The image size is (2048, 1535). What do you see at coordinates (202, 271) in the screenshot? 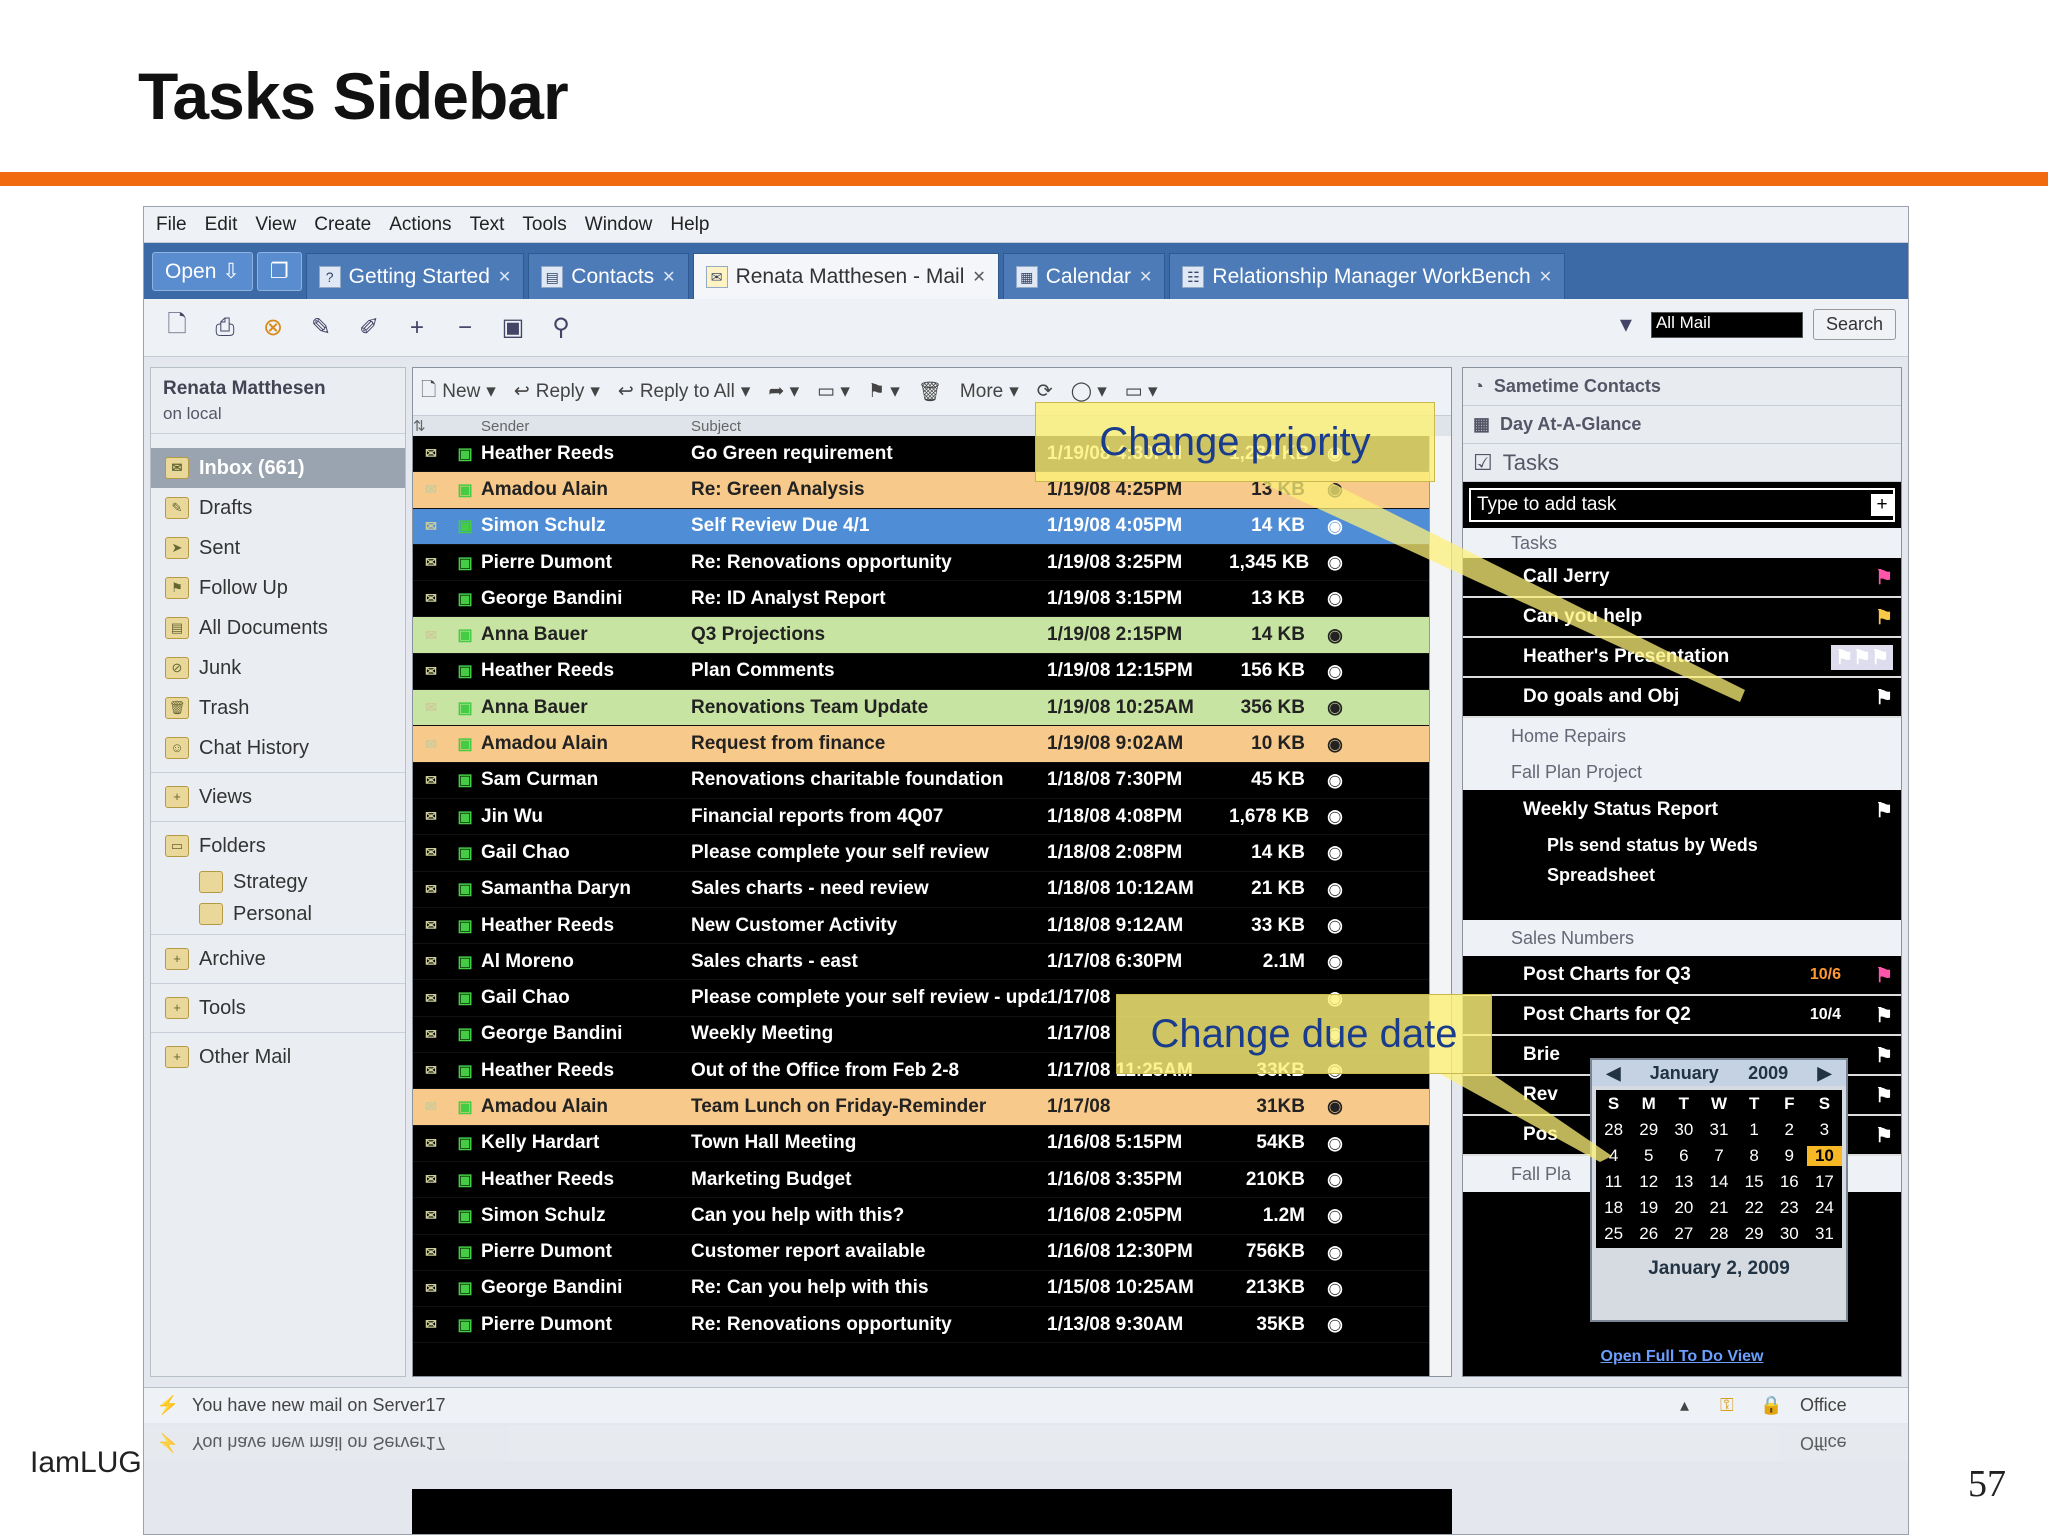
I see `open-button: Open ⇩` at bounding box center [202, 271].